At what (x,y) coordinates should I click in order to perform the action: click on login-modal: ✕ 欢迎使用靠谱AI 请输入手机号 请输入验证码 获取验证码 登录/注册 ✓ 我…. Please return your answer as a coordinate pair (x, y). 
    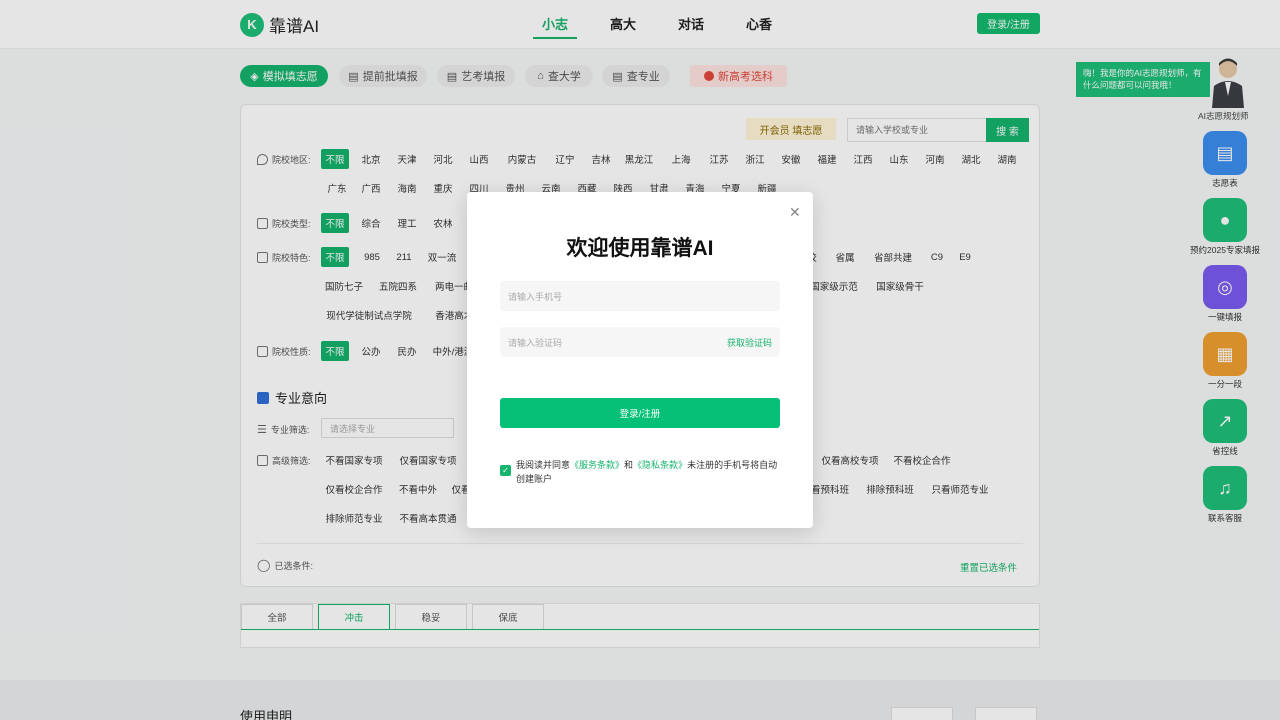
    Looking at the image, I should click on (640, 360).